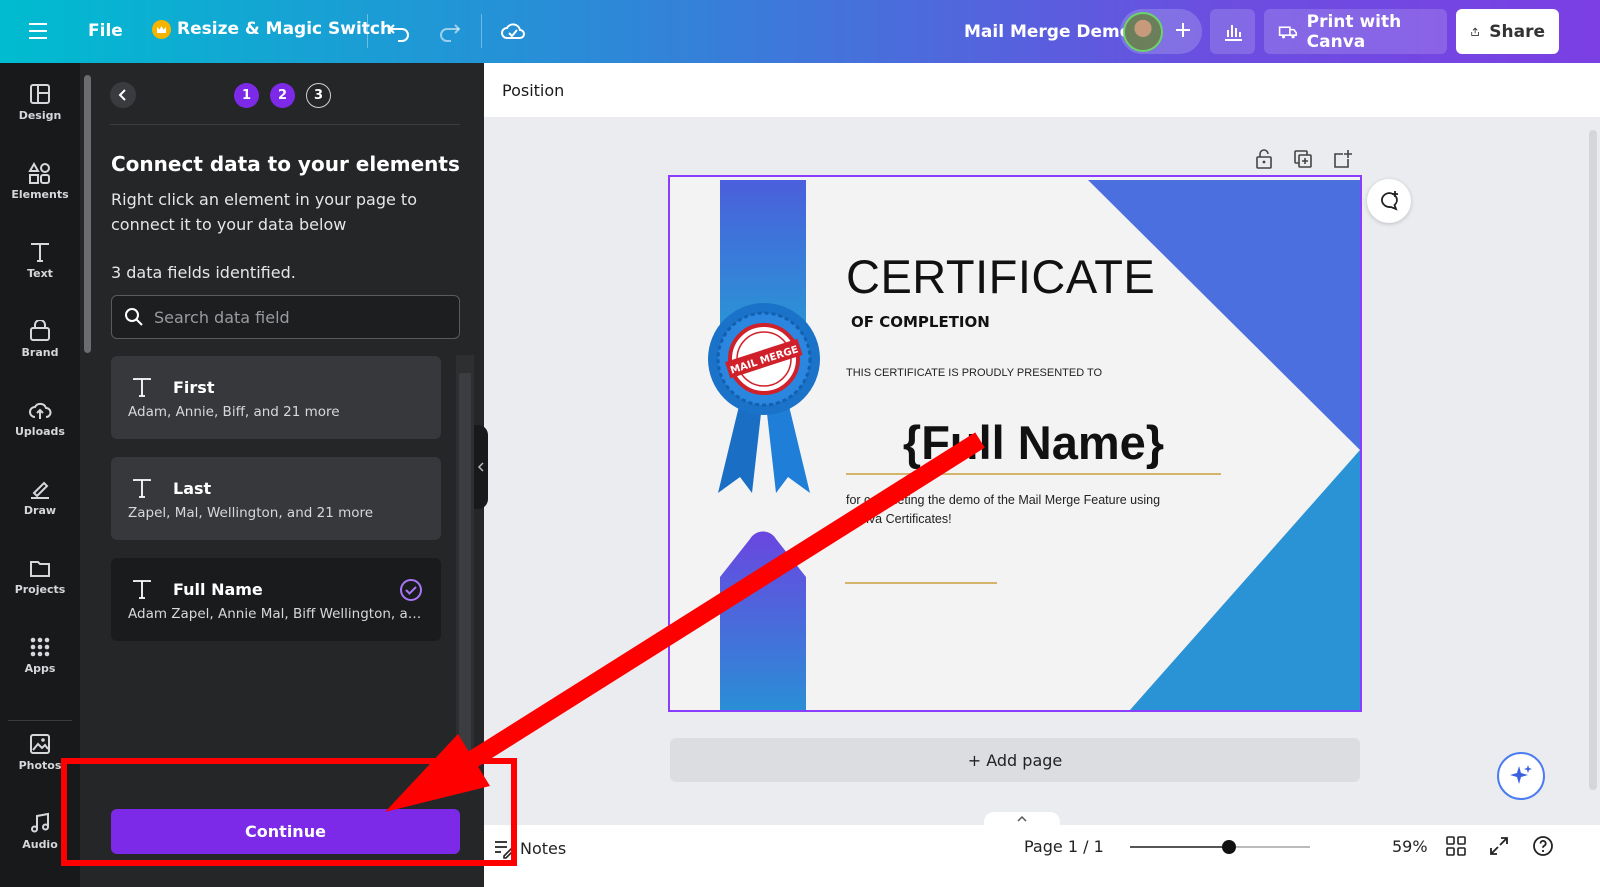 The image size is (1600, 887). I want to click on rail-label: Draw, so click(40, 510).